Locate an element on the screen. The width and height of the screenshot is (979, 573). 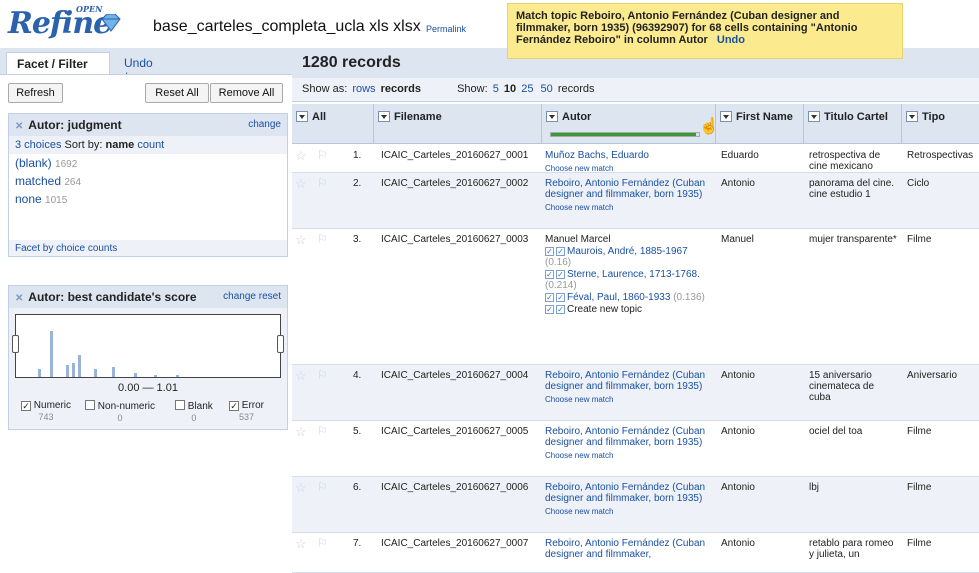
column-autor: Autor ☝ is located at coordinates (630, 124).